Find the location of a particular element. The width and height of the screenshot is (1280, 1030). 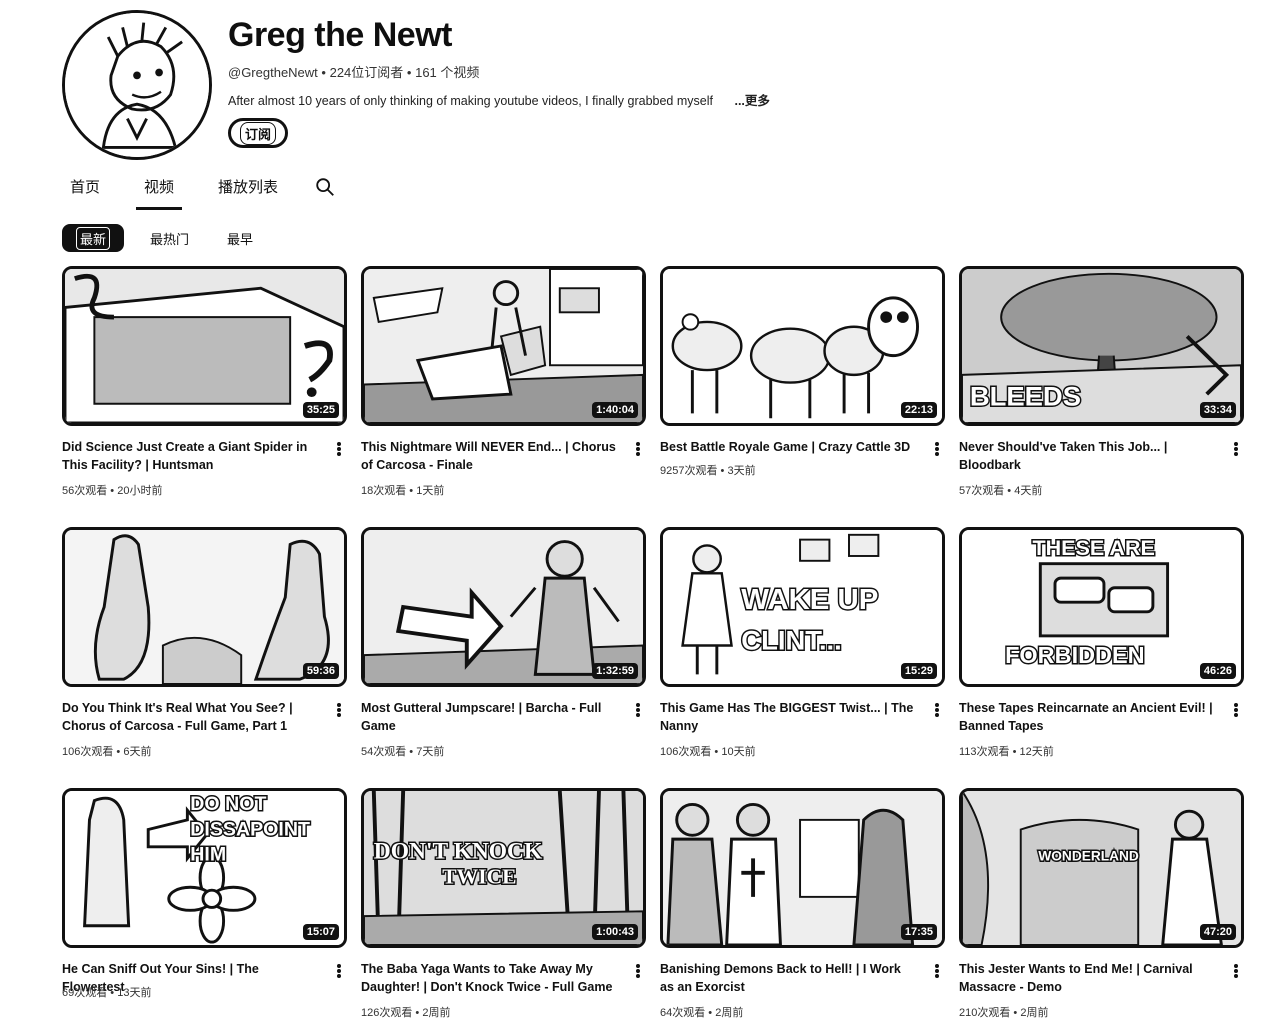

sort-chips: 最新 最热门 最早 is located at coordinates (163, 238).